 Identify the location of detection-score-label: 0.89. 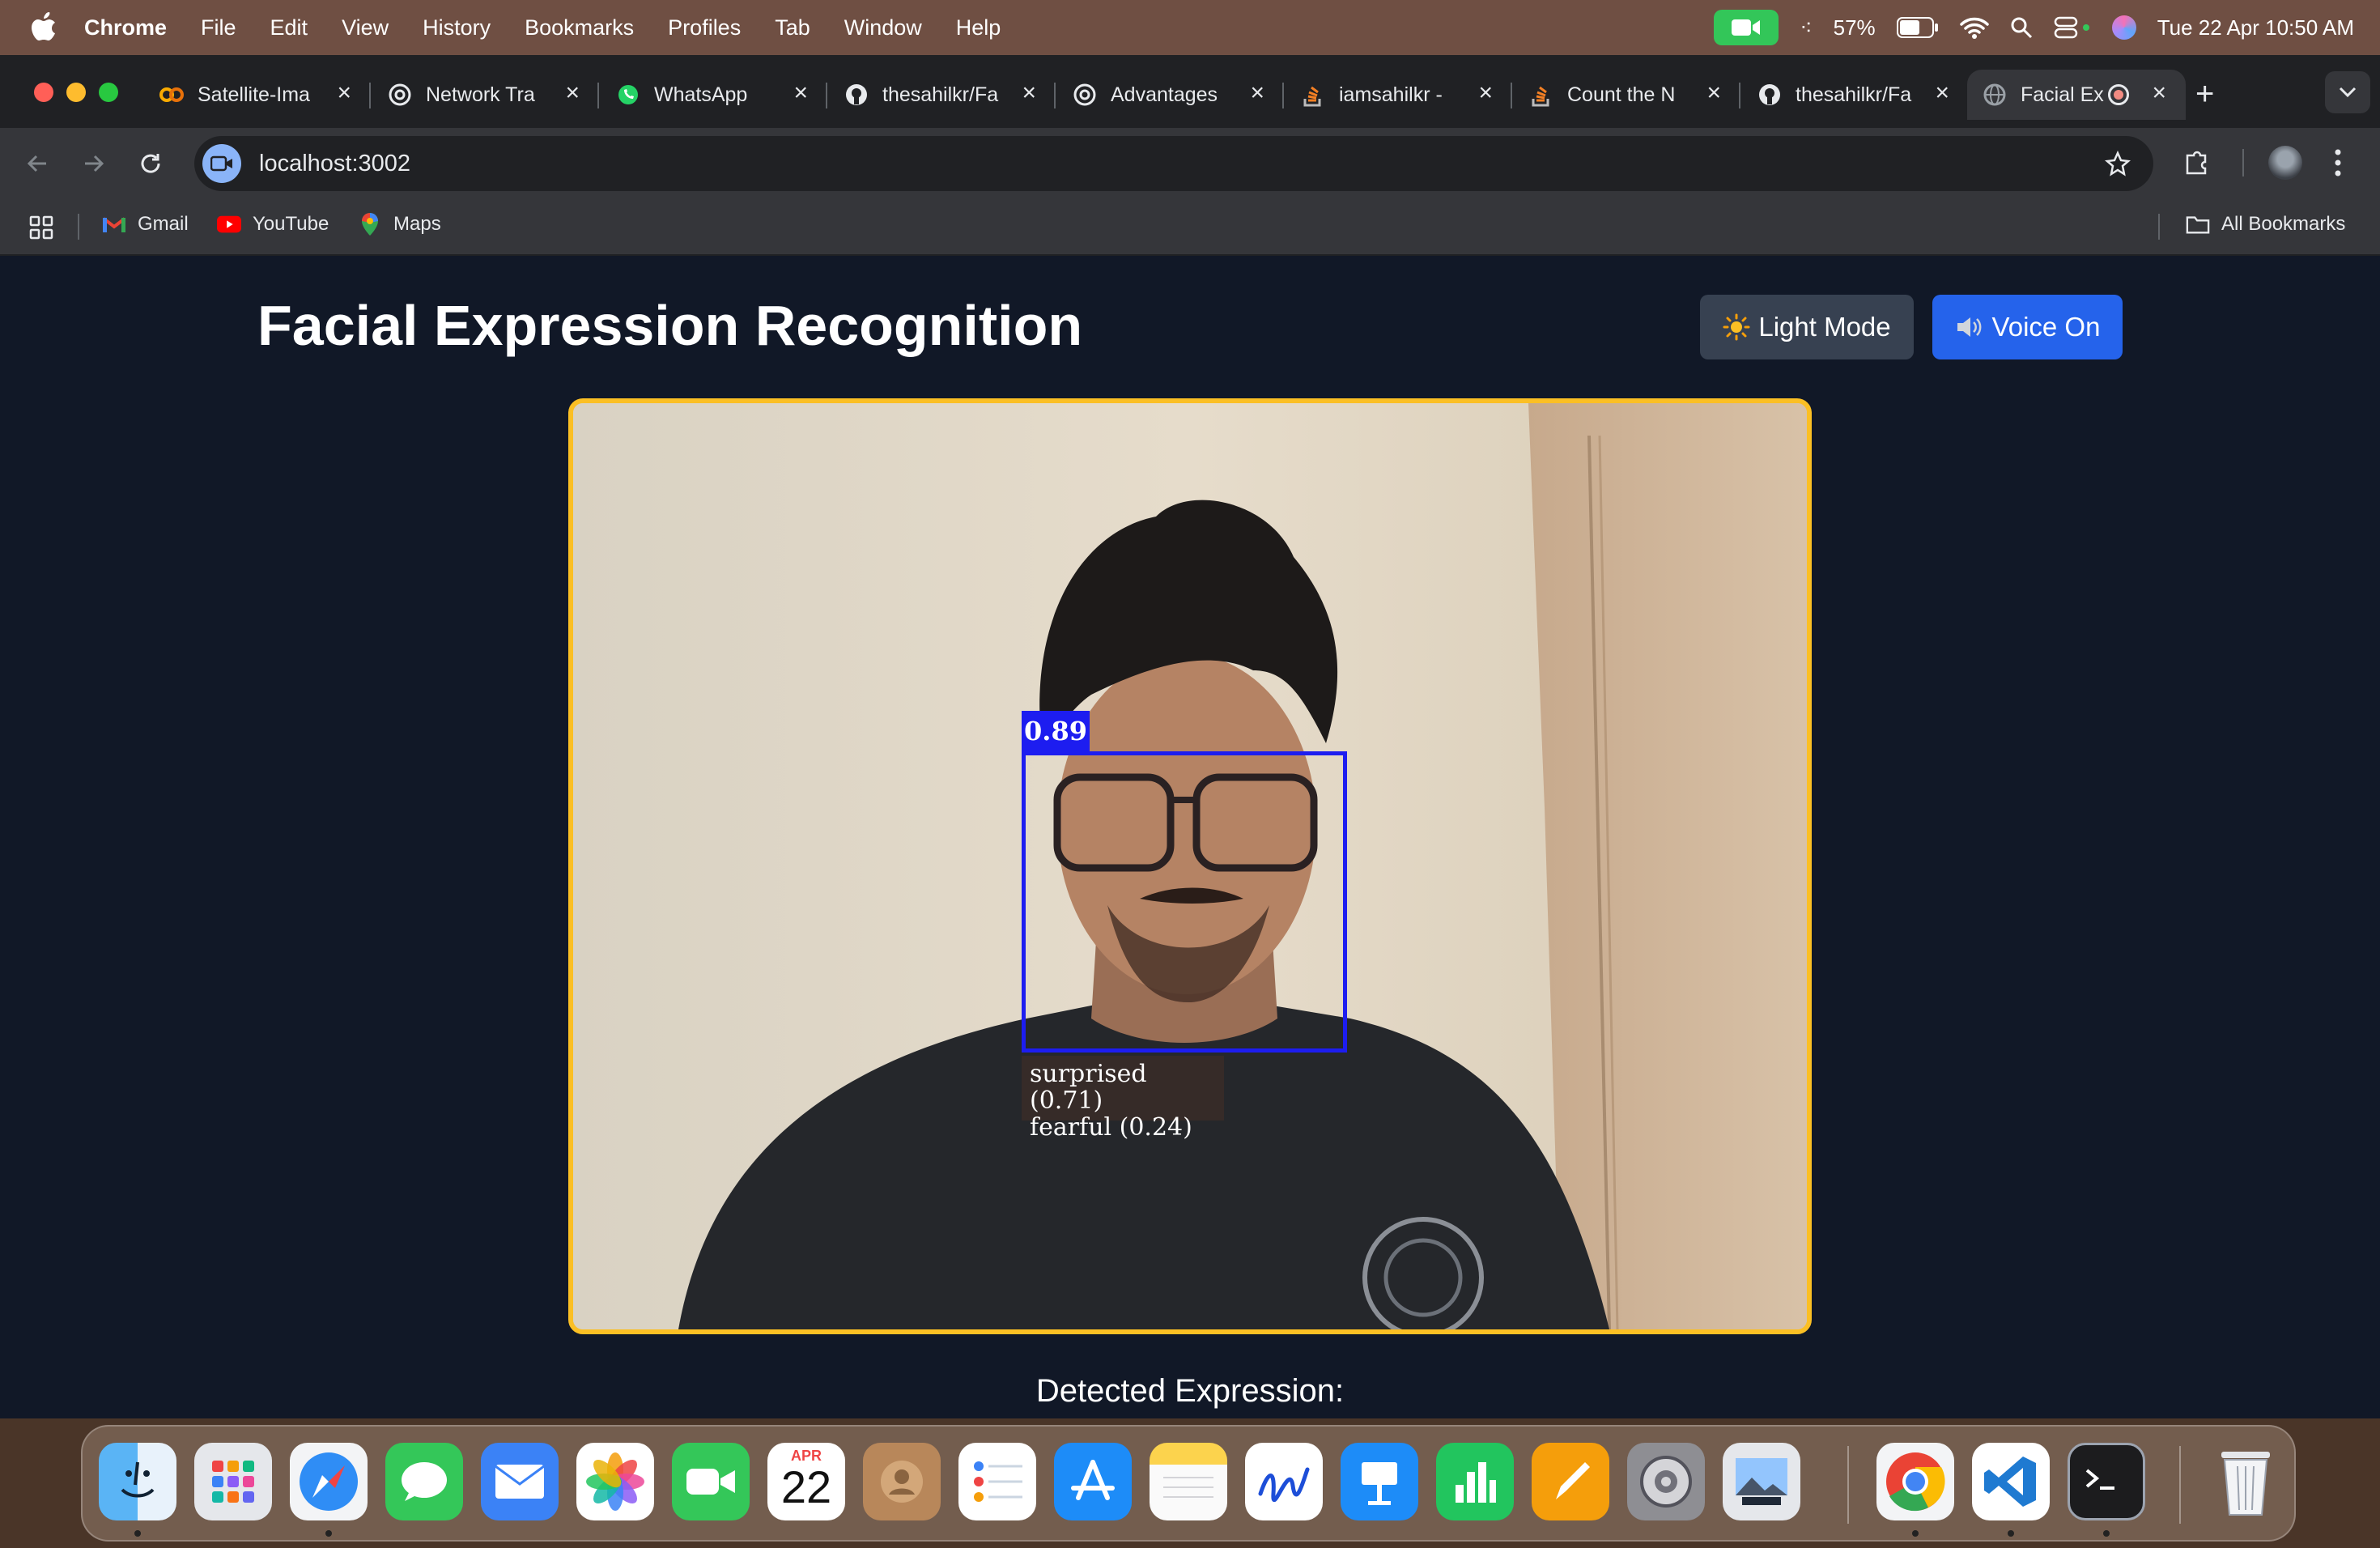
(1056, 731).